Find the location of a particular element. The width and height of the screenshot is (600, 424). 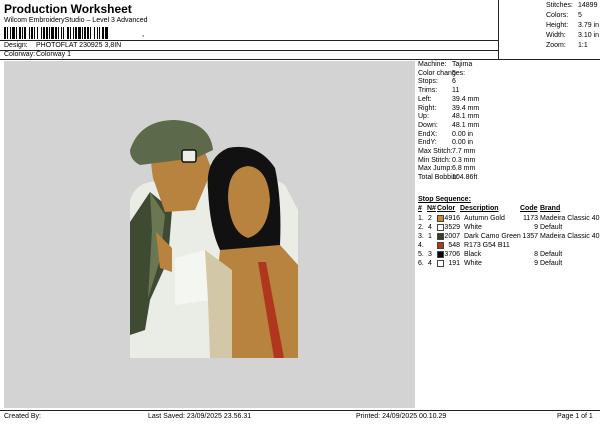

machine-info-value: 6 is located at coordinates (454, 82).